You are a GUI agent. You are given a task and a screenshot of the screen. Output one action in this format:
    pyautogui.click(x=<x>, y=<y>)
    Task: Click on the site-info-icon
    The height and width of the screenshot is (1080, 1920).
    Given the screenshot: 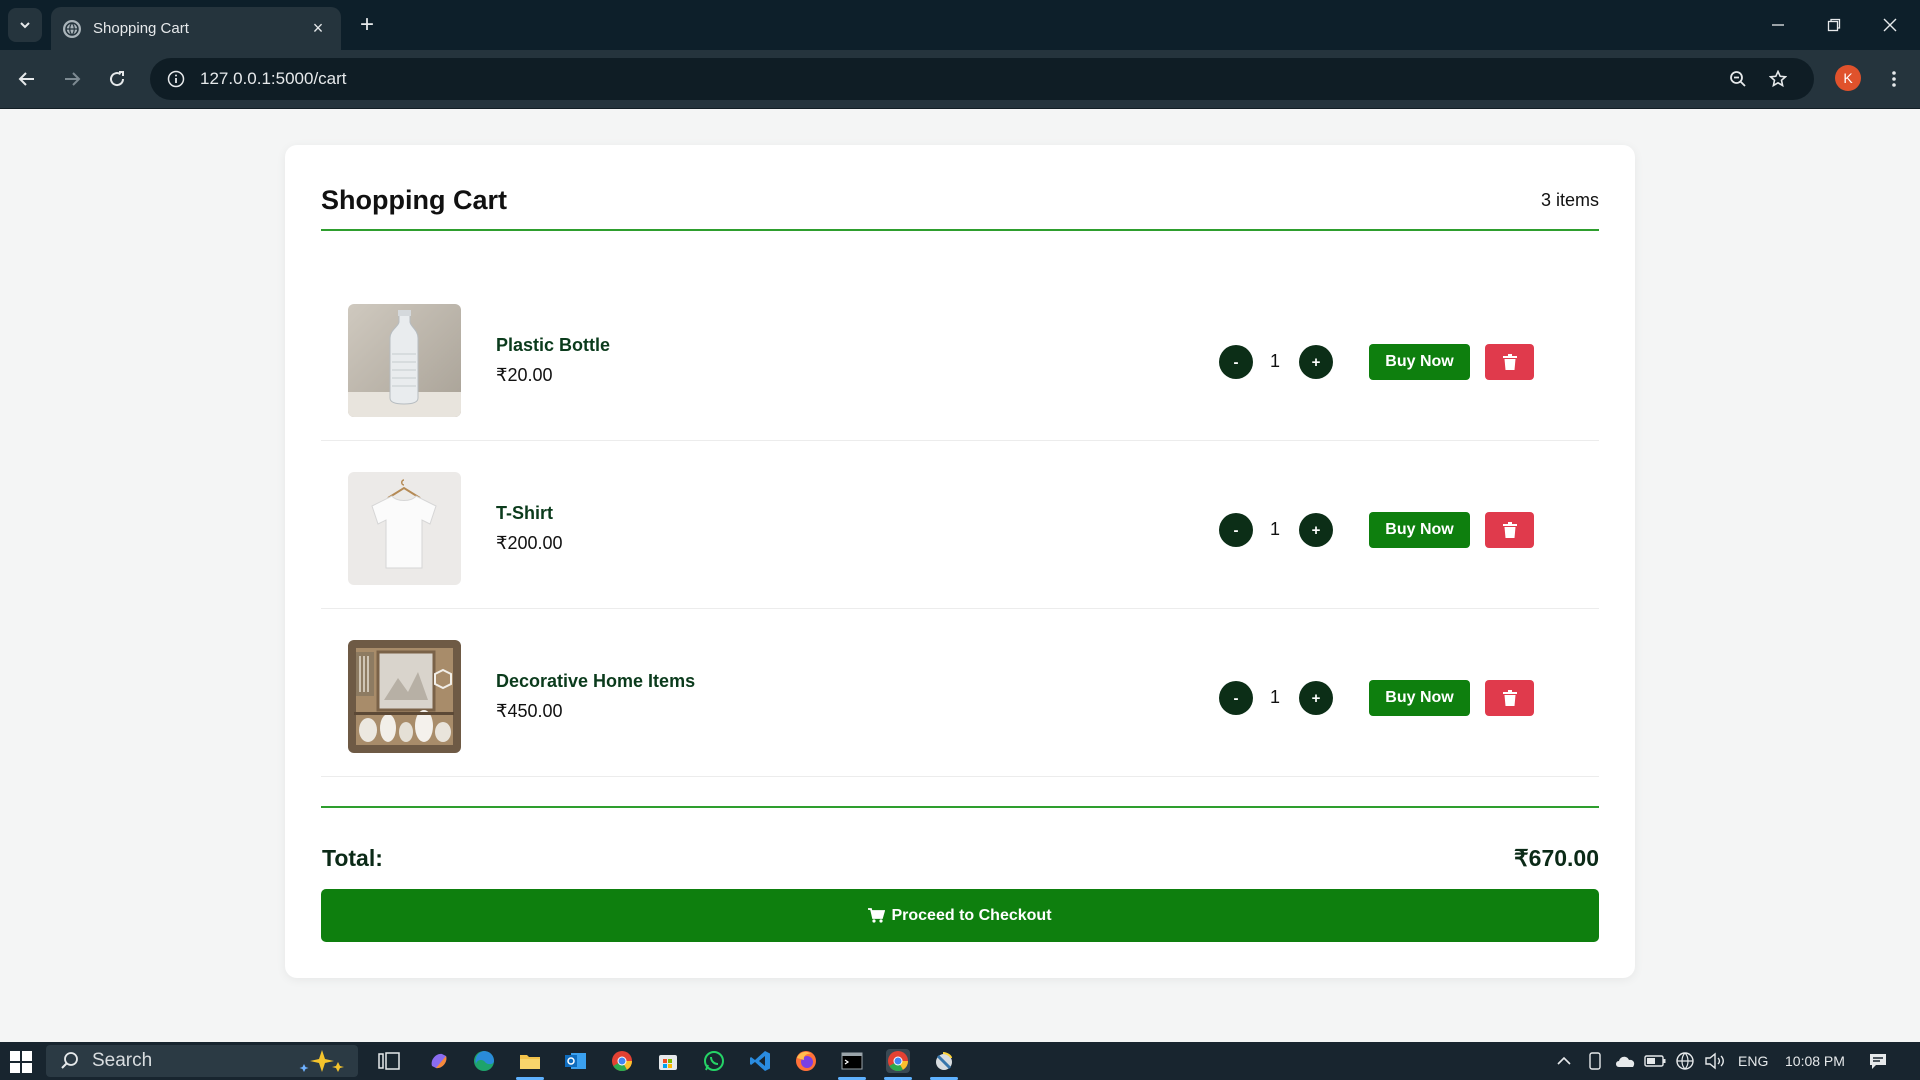 What is the action you would take?
    pyautogui.click(x=176, y=79)
    